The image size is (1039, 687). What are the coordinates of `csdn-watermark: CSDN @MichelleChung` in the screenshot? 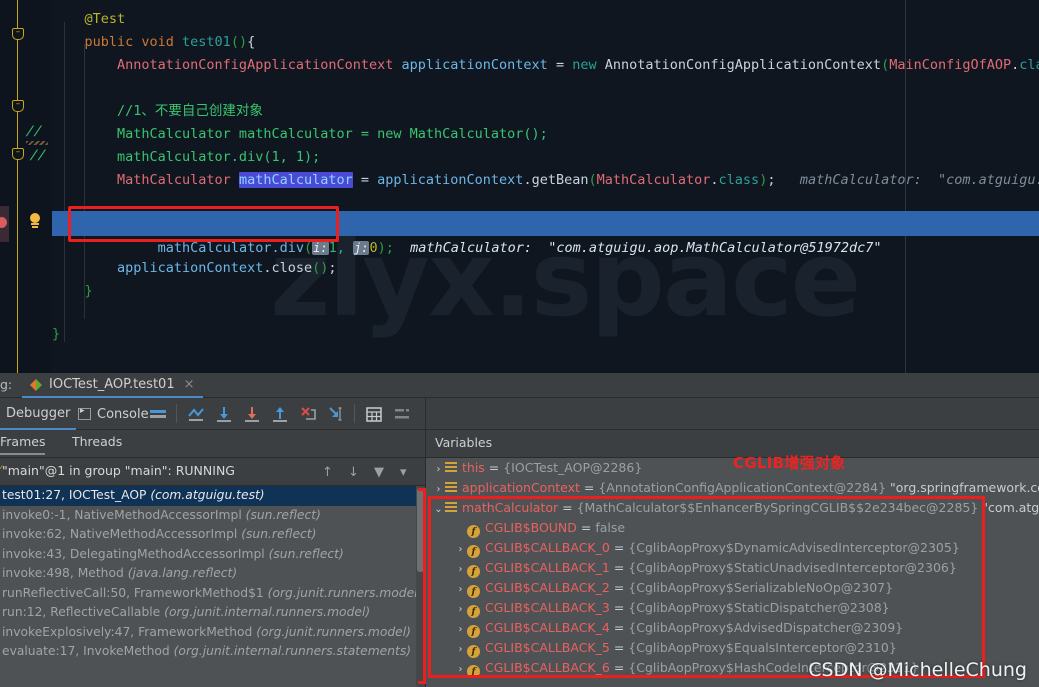 It's located at (917, 670).